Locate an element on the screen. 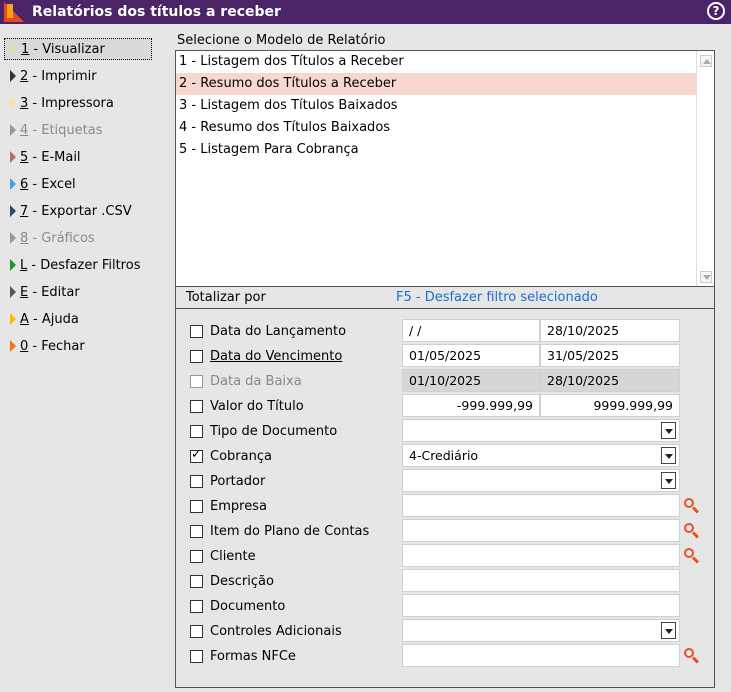  menu-editar: E - Editar is located at coordinates (78, 292).